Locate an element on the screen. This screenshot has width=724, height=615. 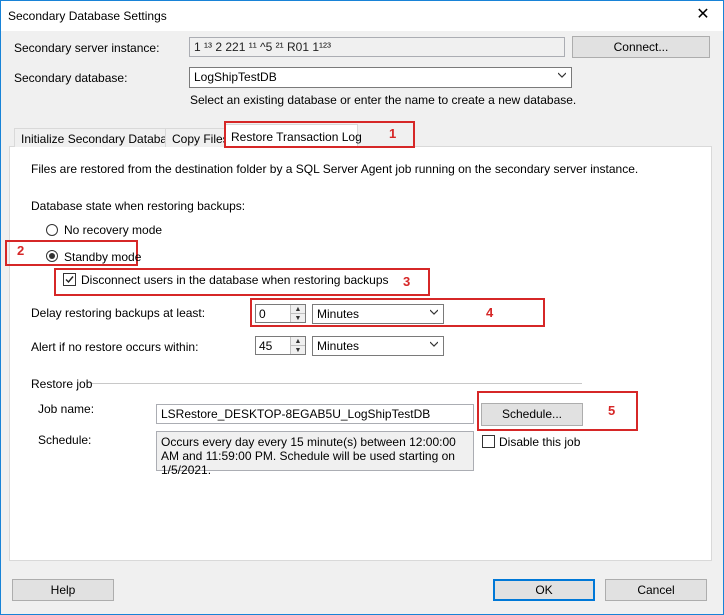
annotation-number-3: 3 is located at coordinates (407, 281).